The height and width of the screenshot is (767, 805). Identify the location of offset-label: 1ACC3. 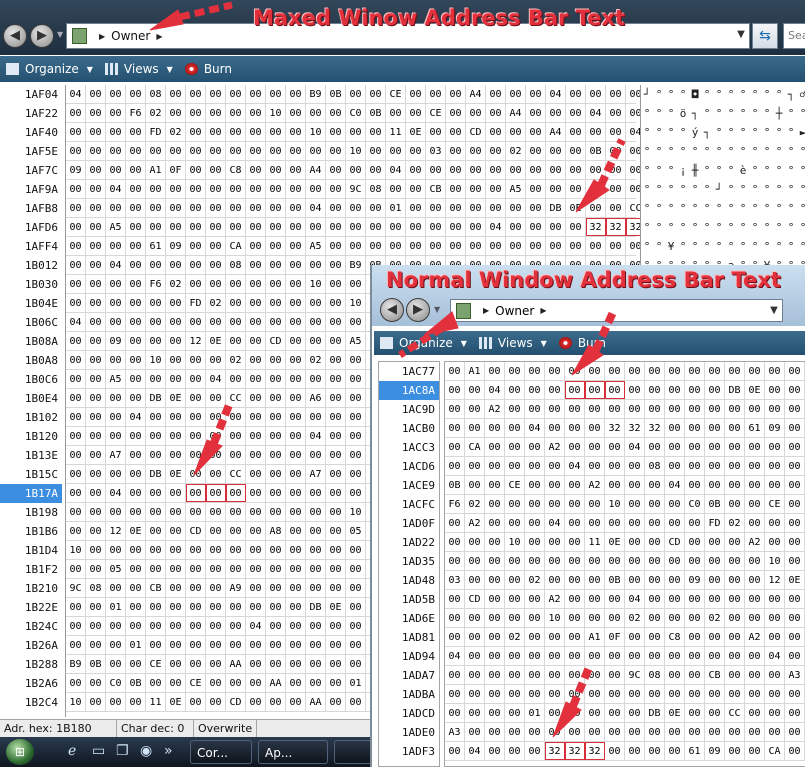
(409, 447).